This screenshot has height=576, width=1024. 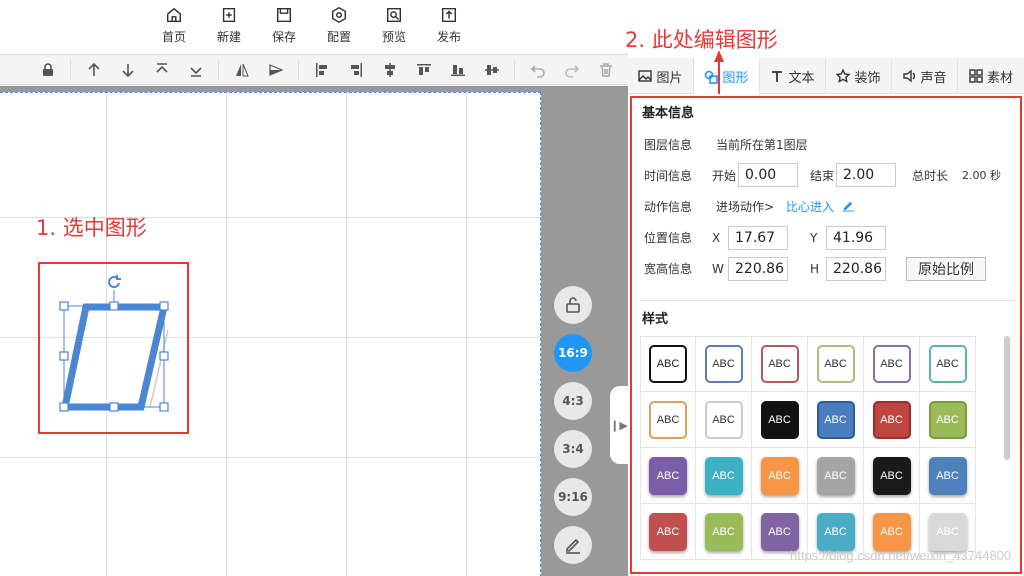 What do you see at coordinates (661, 76) in the screenshot?
I see `tab-image: 图片` at bounding box center [661, 76].